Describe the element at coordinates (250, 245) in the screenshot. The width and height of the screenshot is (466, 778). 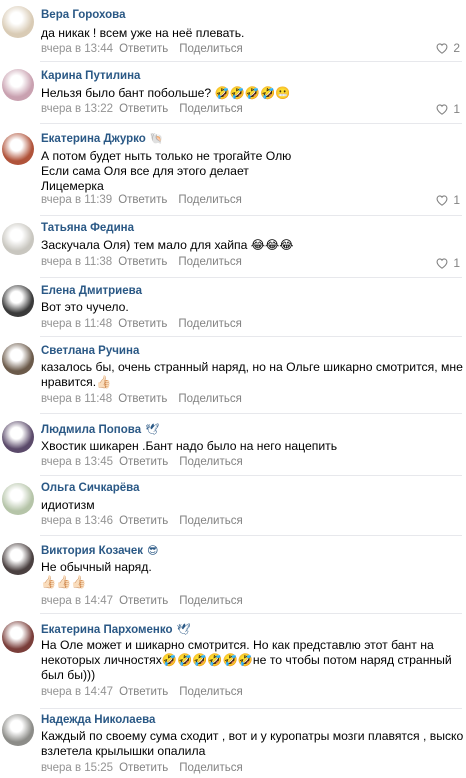
I see `comment-text: Заскучала Оля) тем мало для хайпа 😂😂😂` at that location.